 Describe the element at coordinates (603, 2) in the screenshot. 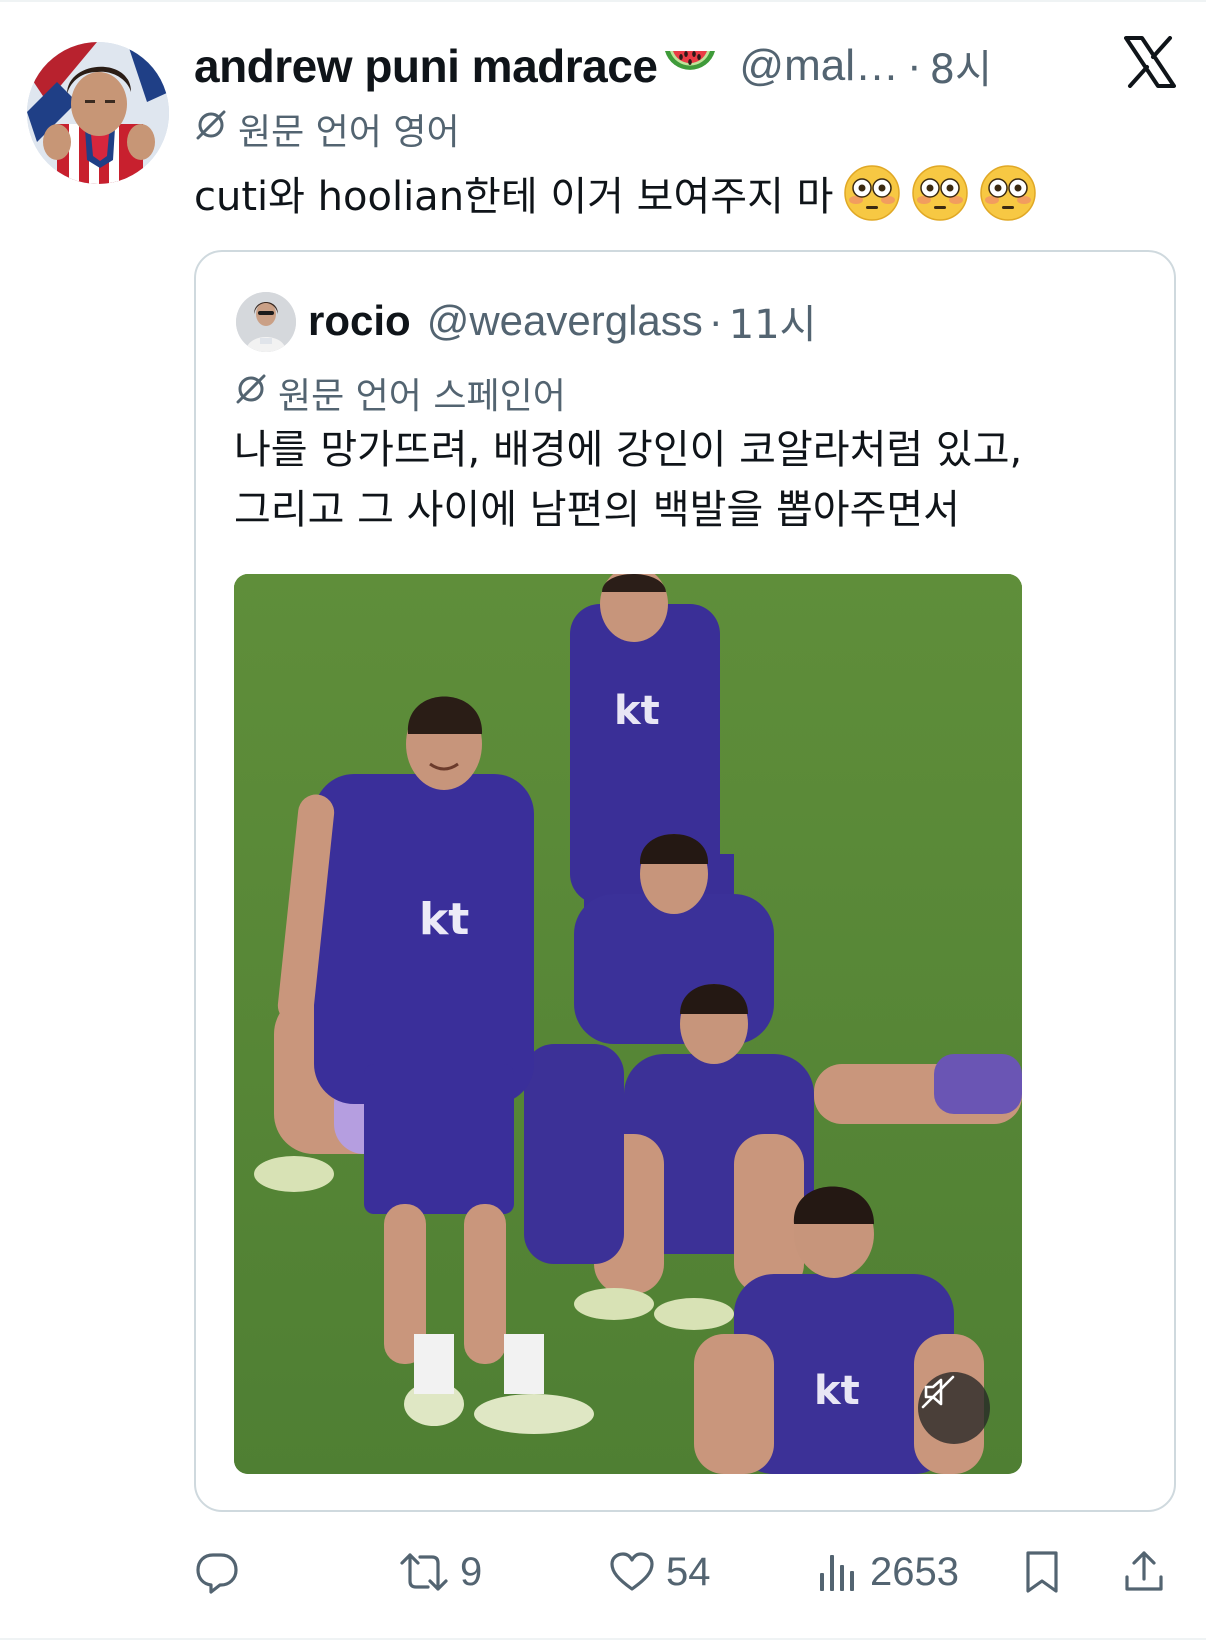

I see `top-divider` at that location.